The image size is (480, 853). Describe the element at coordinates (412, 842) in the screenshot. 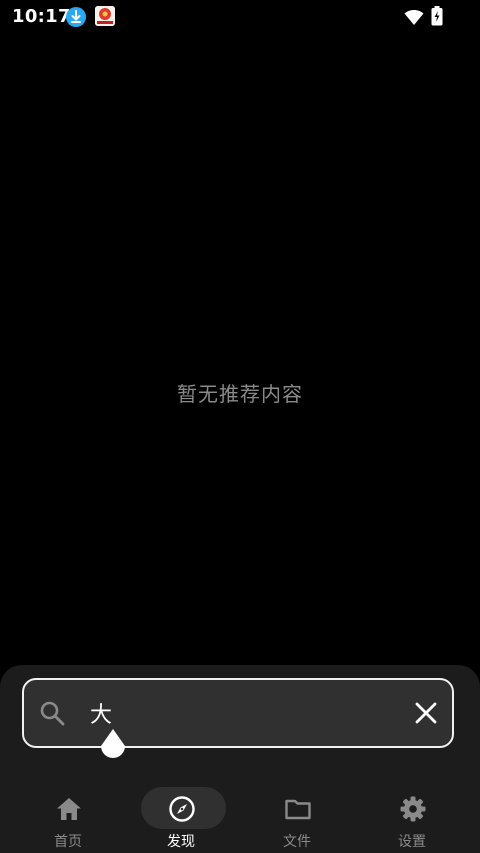

I see `nav-label-settings: 设置` at that location.